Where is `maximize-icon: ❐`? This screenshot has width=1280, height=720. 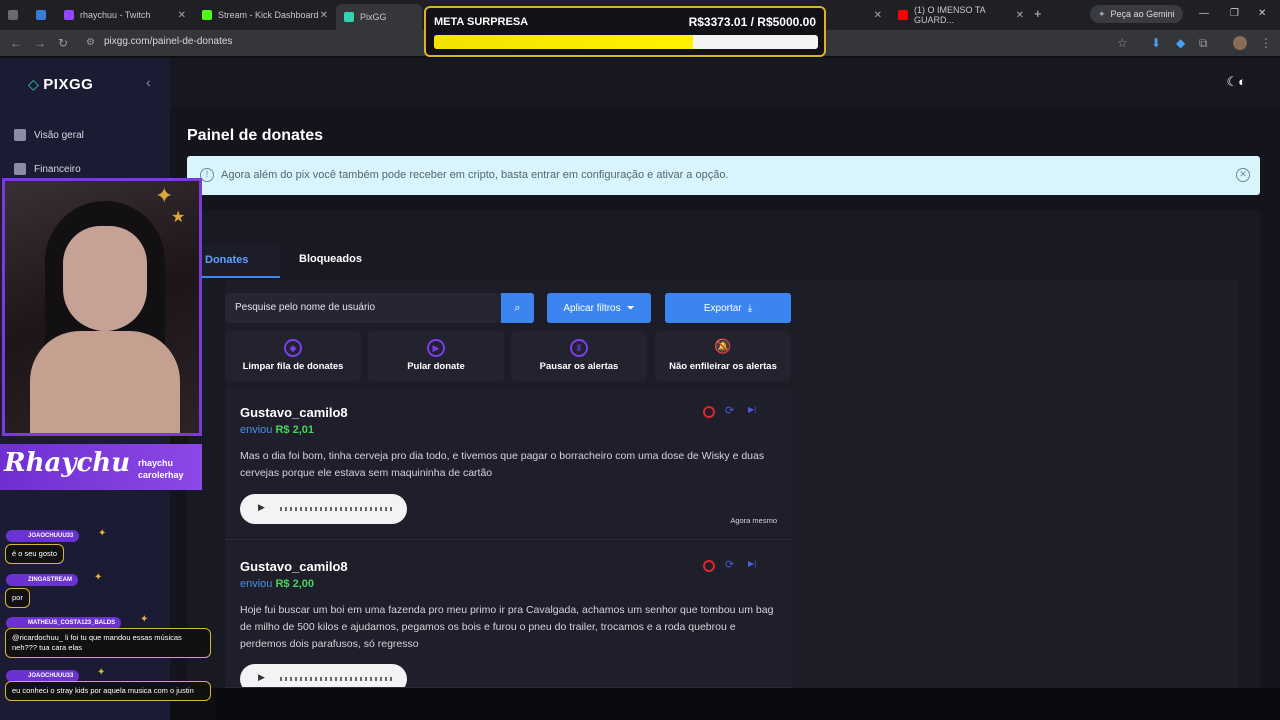 maximize-icon: ❐ is located at coordinates (1234, 13).